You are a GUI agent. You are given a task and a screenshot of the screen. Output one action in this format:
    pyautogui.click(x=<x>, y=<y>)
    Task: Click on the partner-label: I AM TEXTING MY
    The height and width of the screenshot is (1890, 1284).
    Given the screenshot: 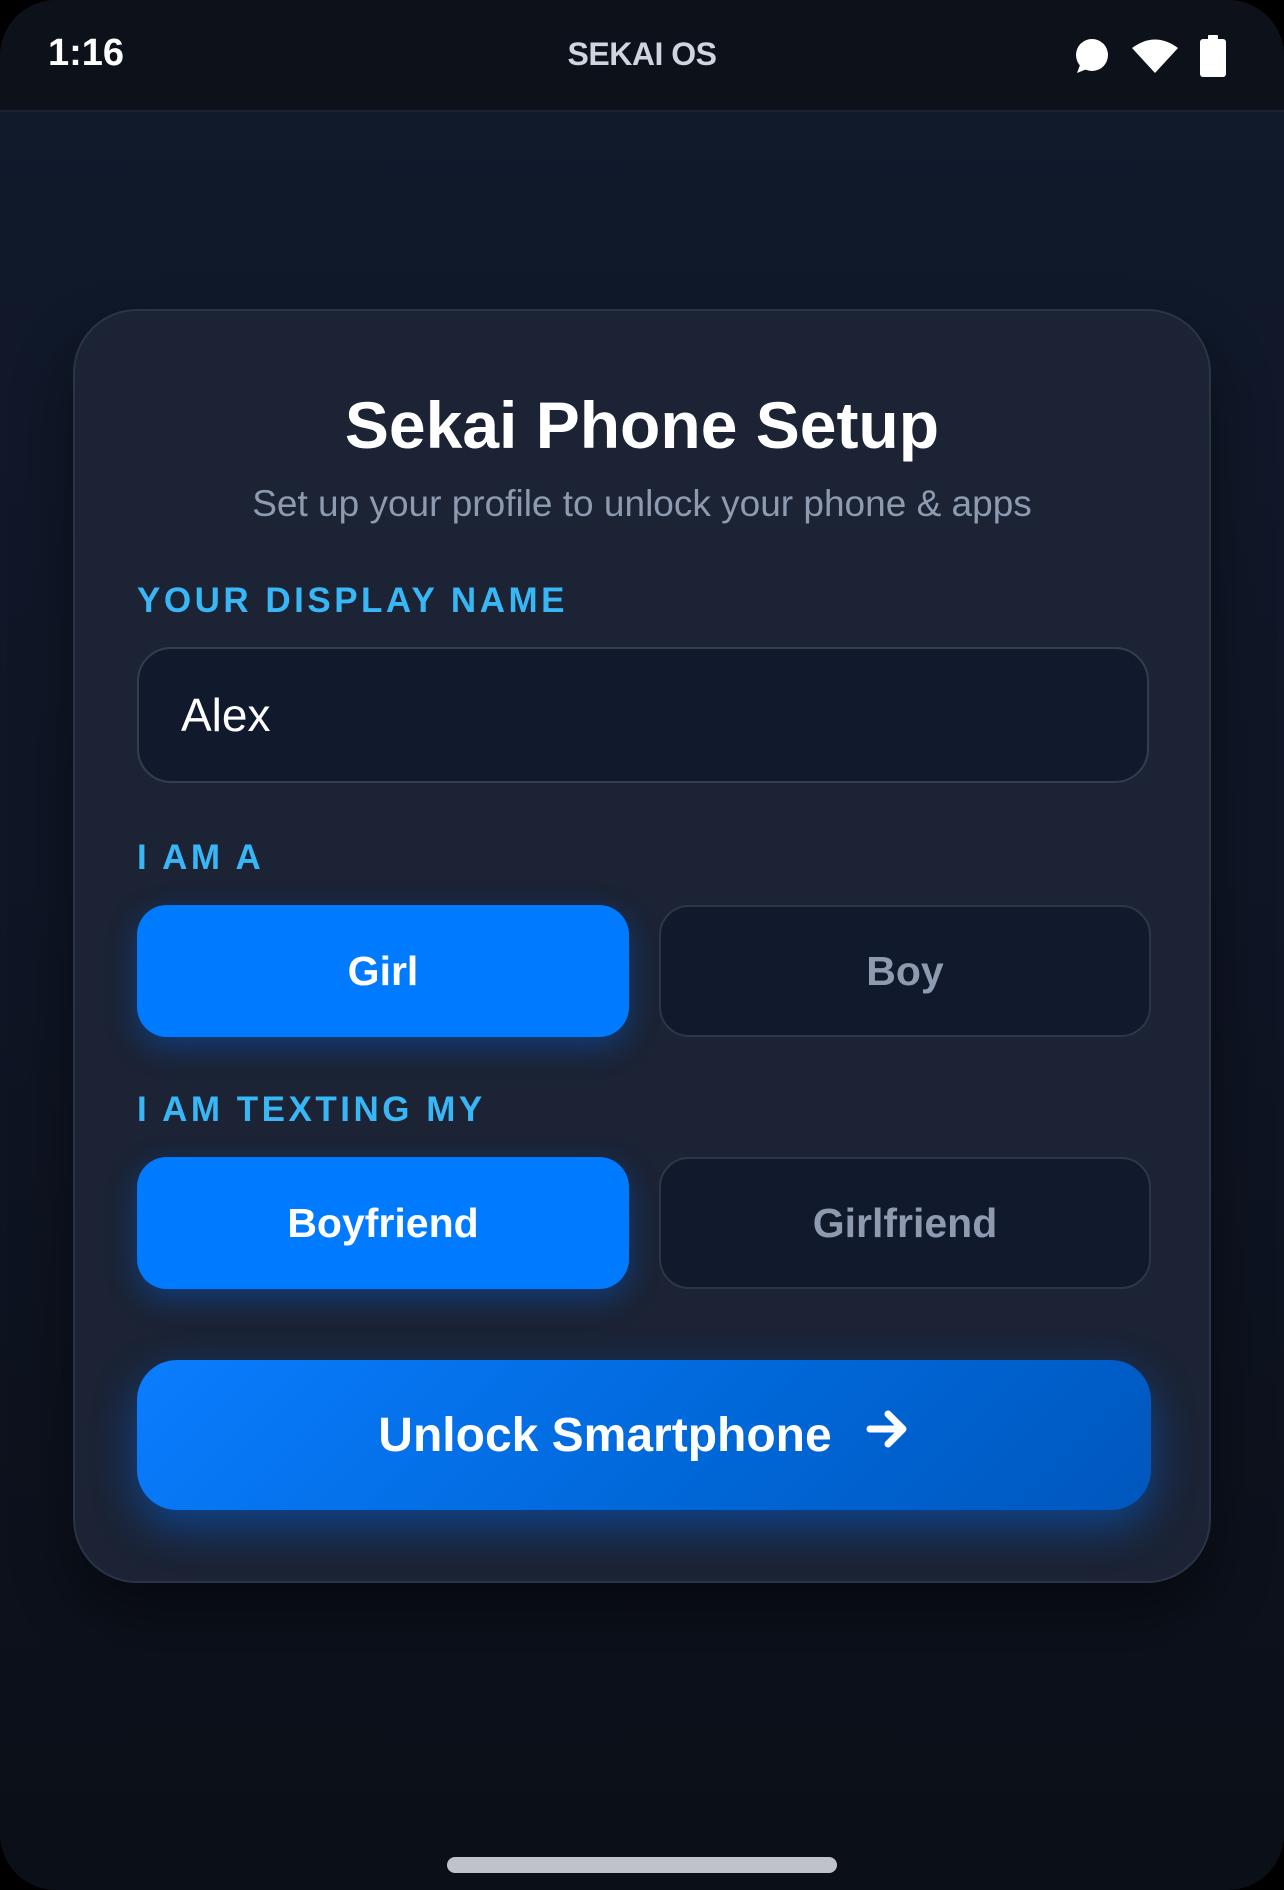 What is the action you would take?
    pyautogui.click(x=311, y=1109)
    